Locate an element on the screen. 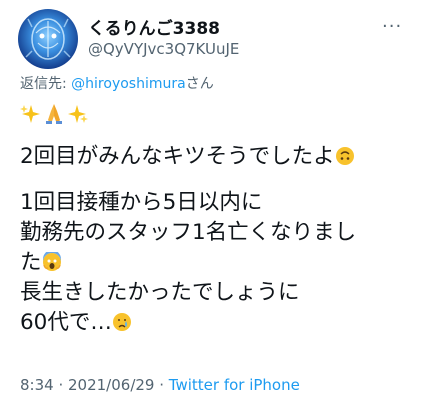 This screenshot has width=421, height=416. upside-down-face-icon is located at coordinates (344, 156).